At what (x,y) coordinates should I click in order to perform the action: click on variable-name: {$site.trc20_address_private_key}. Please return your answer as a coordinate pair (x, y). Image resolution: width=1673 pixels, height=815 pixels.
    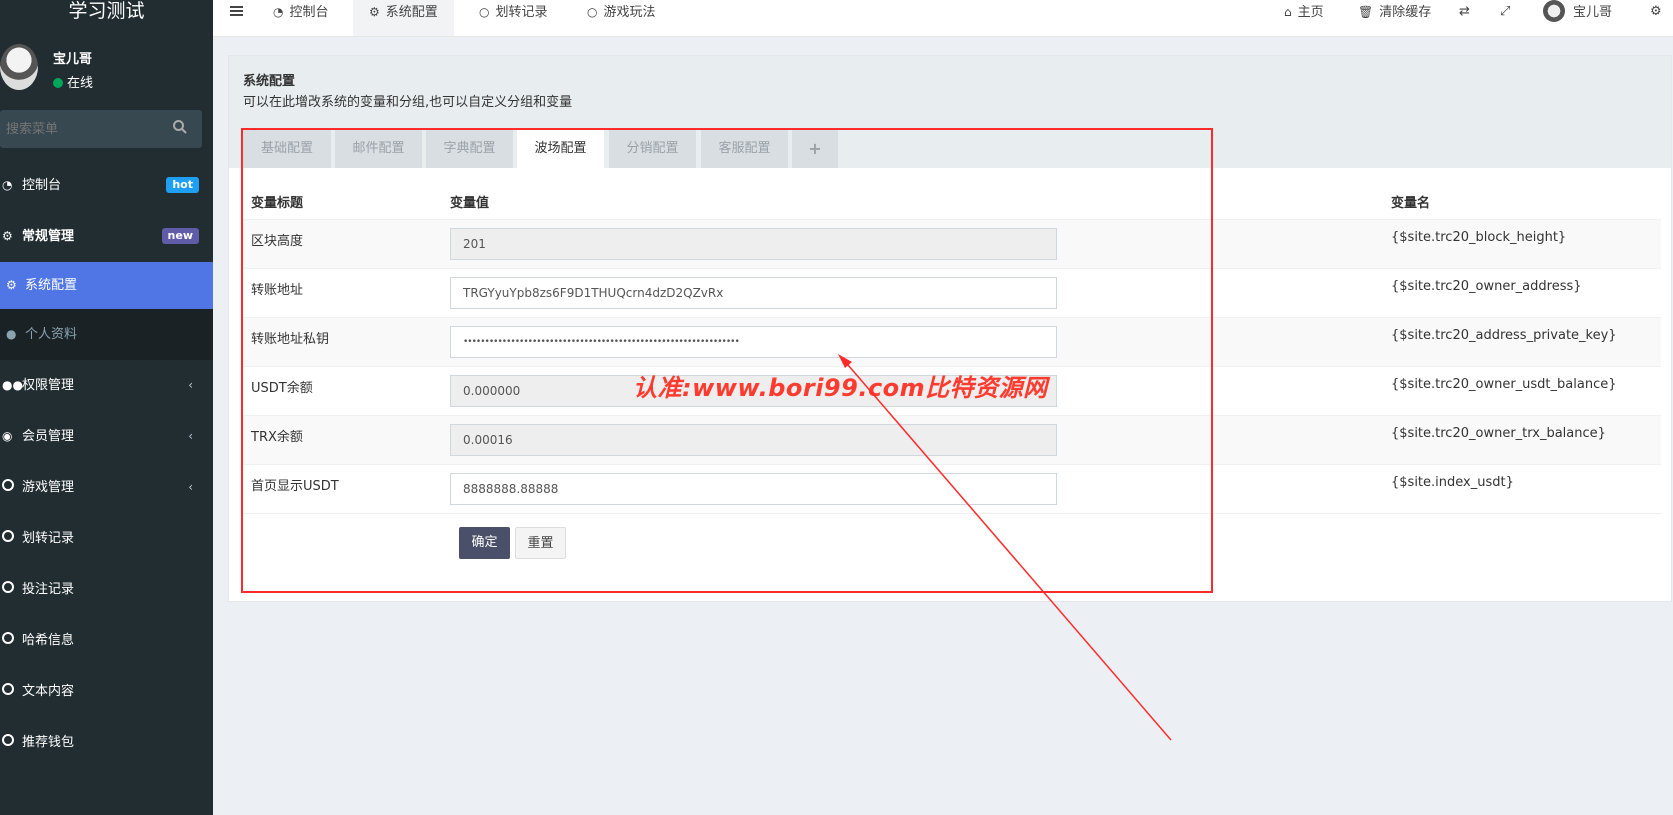
    Looking at the image, I should click on (1504, 335).